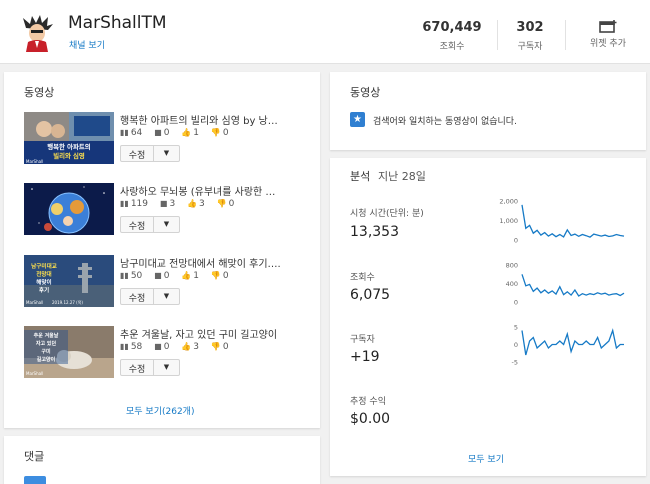 The width and height of the screenshot is (650, 484). I want to click on comment-avatar, so click(35, 480).